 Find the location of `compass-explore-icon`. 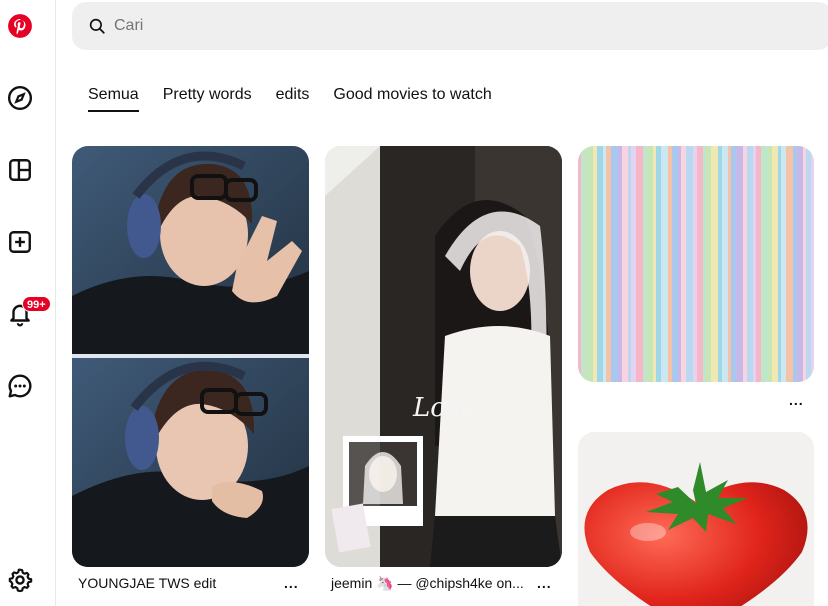

compass-explore-icon is located at coordinates (20, 98).